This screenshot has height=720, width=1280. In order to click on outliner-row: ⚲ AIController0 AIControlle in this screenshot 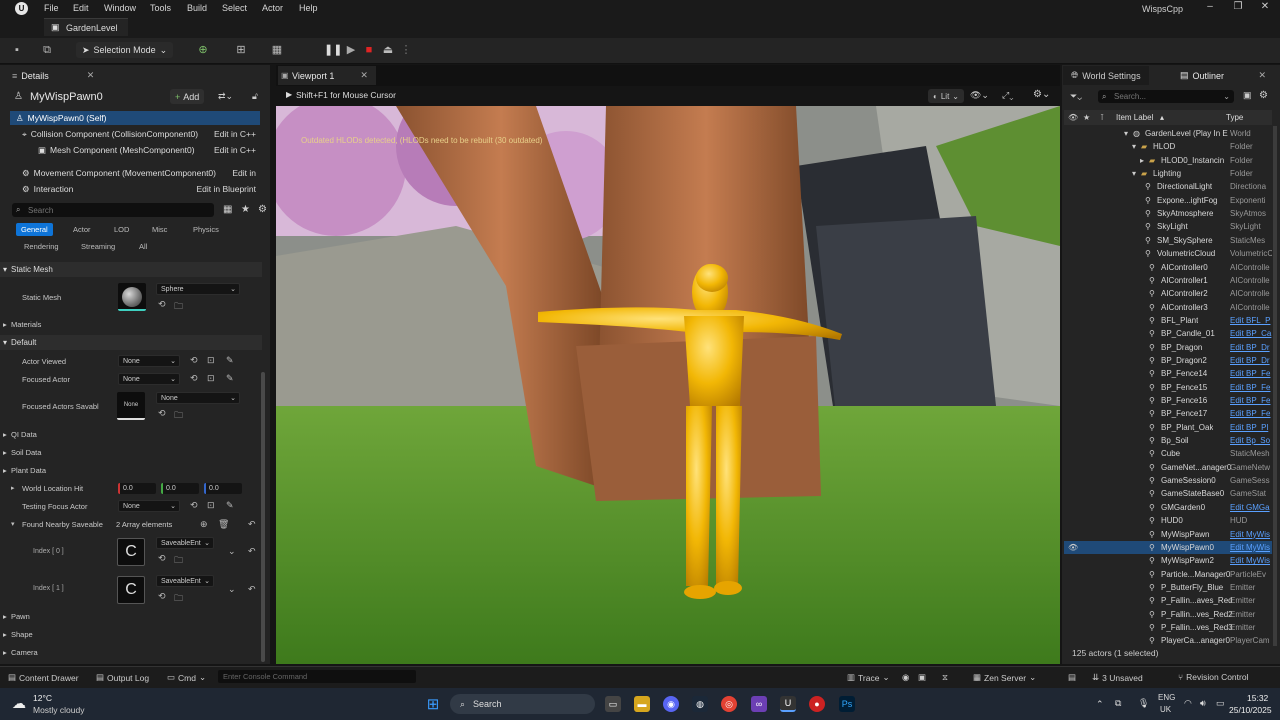, I will do `click(1168, 267)`.